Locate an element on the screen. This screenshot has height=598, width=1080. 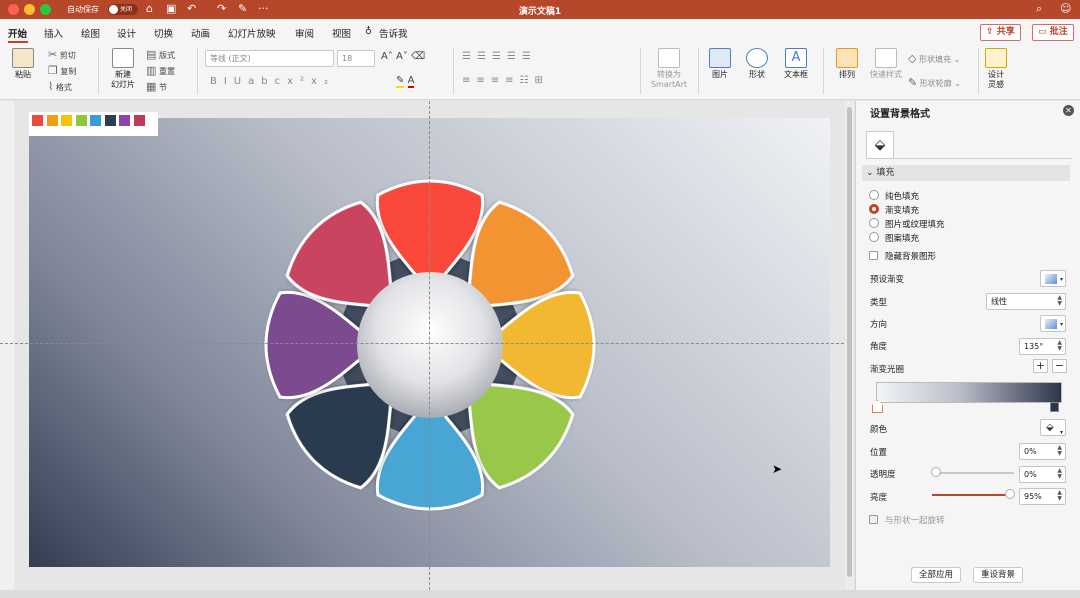
format-painter-button: ⌇ 格式 is located at coordinates (60, 87).